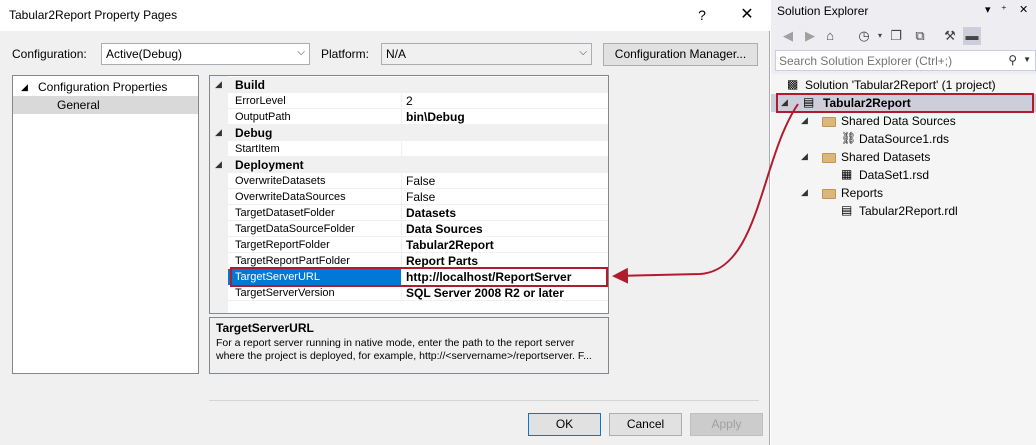 This screenshot has width=1036, height=445. What do you see at coordinates (450, 245) in the screenshot?
I see `property-value: Tabular2Report` at bounding box center [450, 245].